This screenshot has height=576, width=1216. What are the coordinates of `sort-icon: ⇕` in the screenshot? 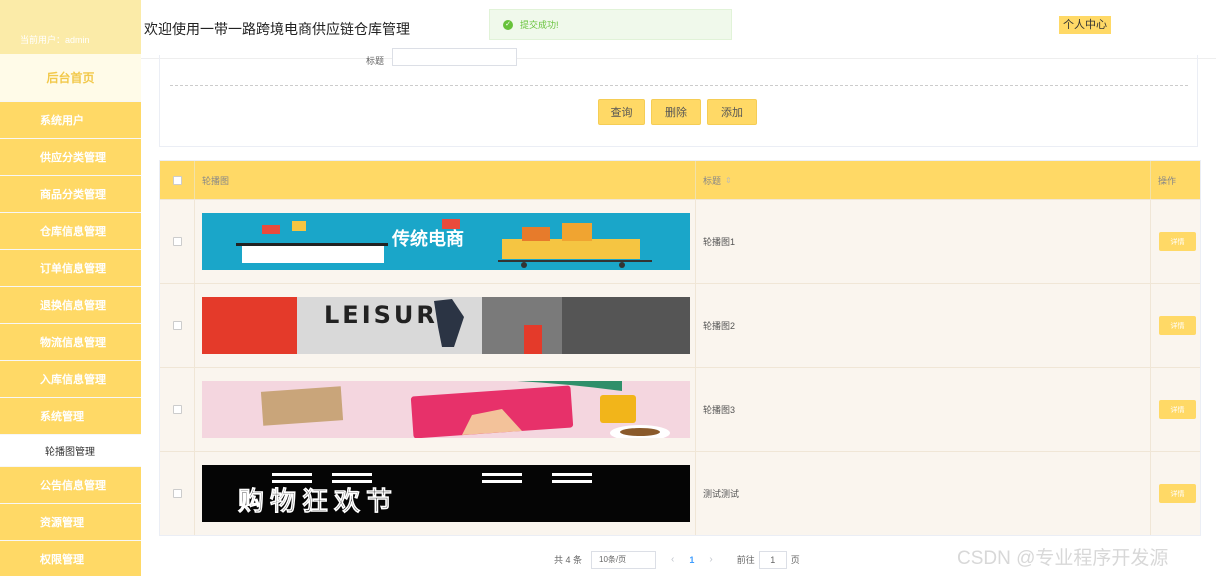 It's located at (728, 180).